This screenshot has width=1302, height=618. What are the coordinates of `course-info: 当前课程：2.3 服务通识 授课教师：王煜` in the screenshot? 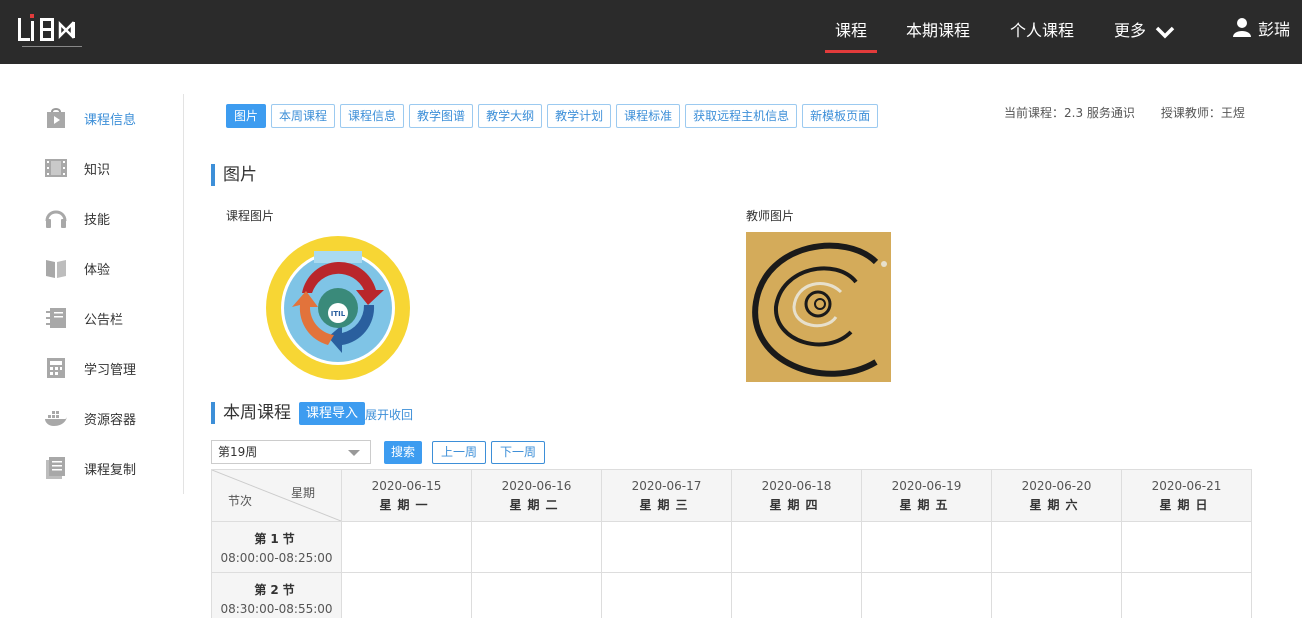 It's located at (1124, 112).